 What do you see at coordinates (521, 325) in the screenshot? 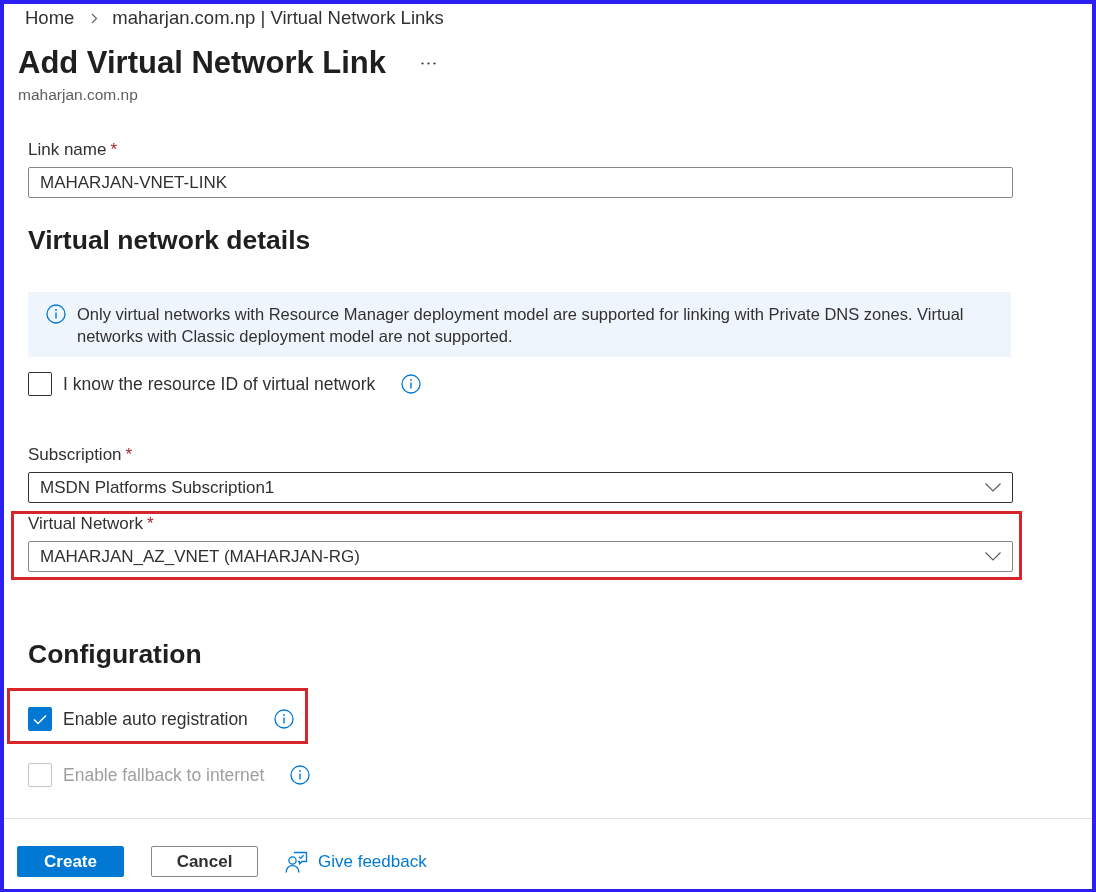
I see `info-message: Only virtual networks with Resource Manager deployment model are supported for linking with Private DNS zones. Virtual networks with Classic deployment model are not supported.` at bounding box center [521, 325].